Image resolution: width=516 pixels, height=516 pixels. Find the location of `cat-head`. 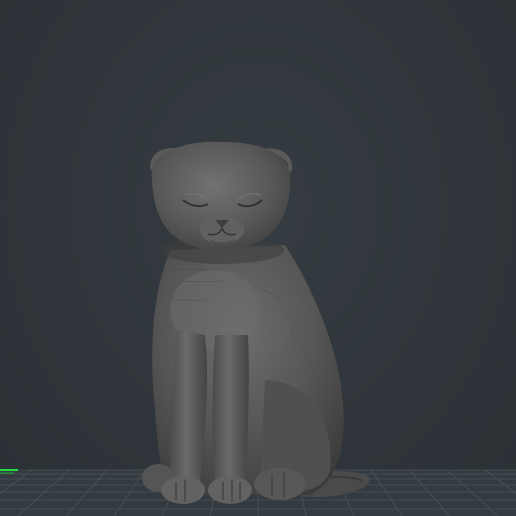

cat-head is located at coordinates (221, 196).